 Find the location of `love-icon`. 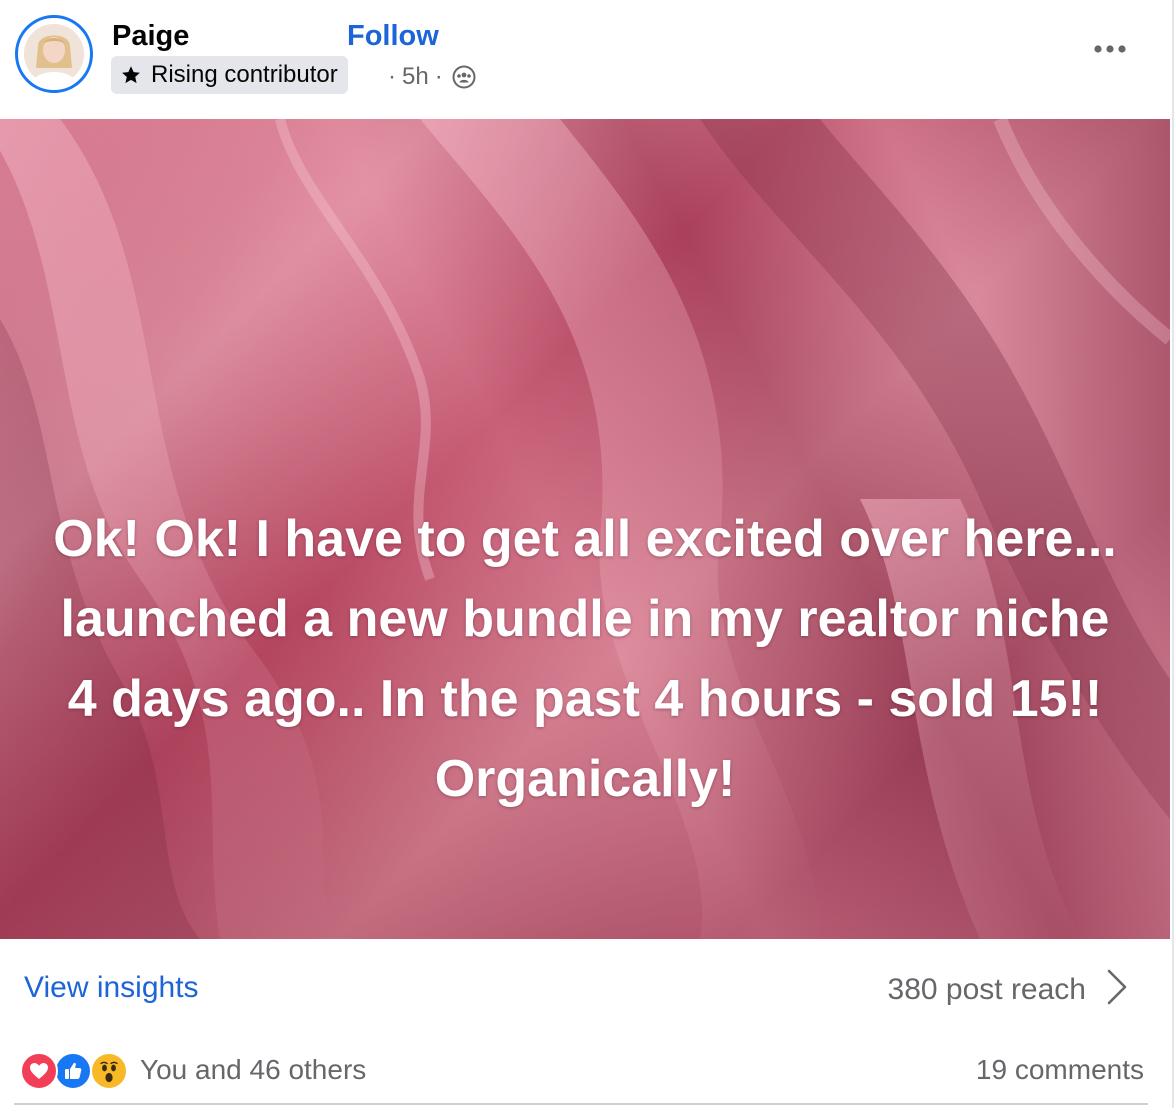

love-icon is located at coordinates (39, 1071).